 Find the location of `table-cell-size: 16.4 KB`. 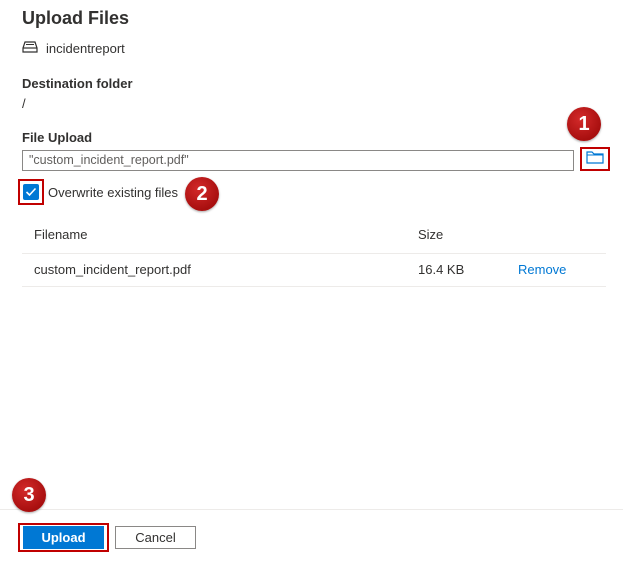

table-cell-size: 16.4 KB is located at coordinates (441, 269).